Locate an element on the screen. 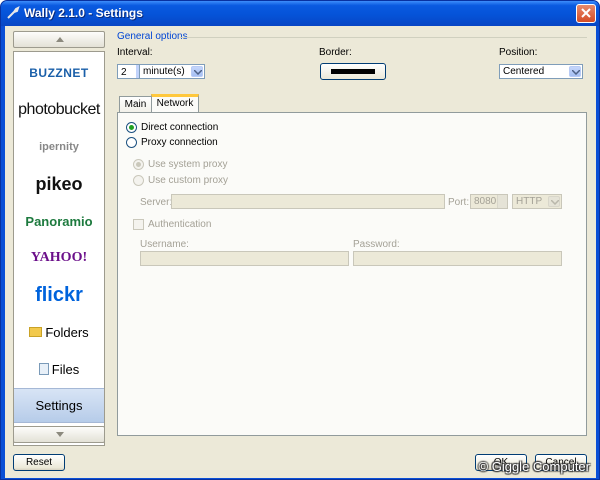 Image resolution: width=600 pixels, height=480 pixels. port-input: 8080 is located at coordinates (489, 201).